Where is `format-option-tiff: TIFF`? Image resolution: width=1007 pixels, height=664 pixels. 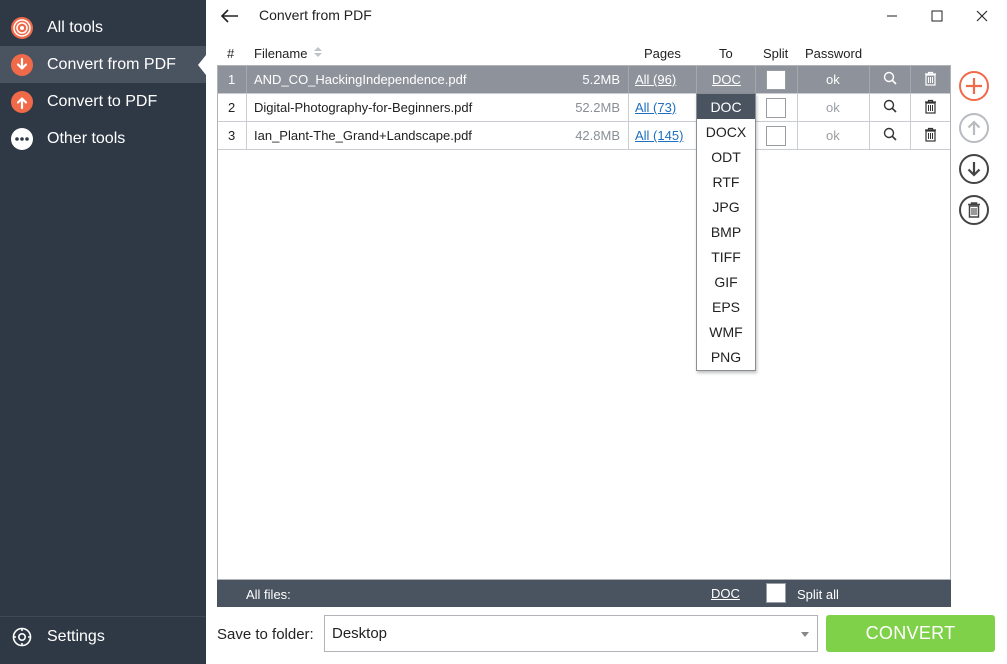
format-option-tiff: TIFF is located at coordinates (726, 256).